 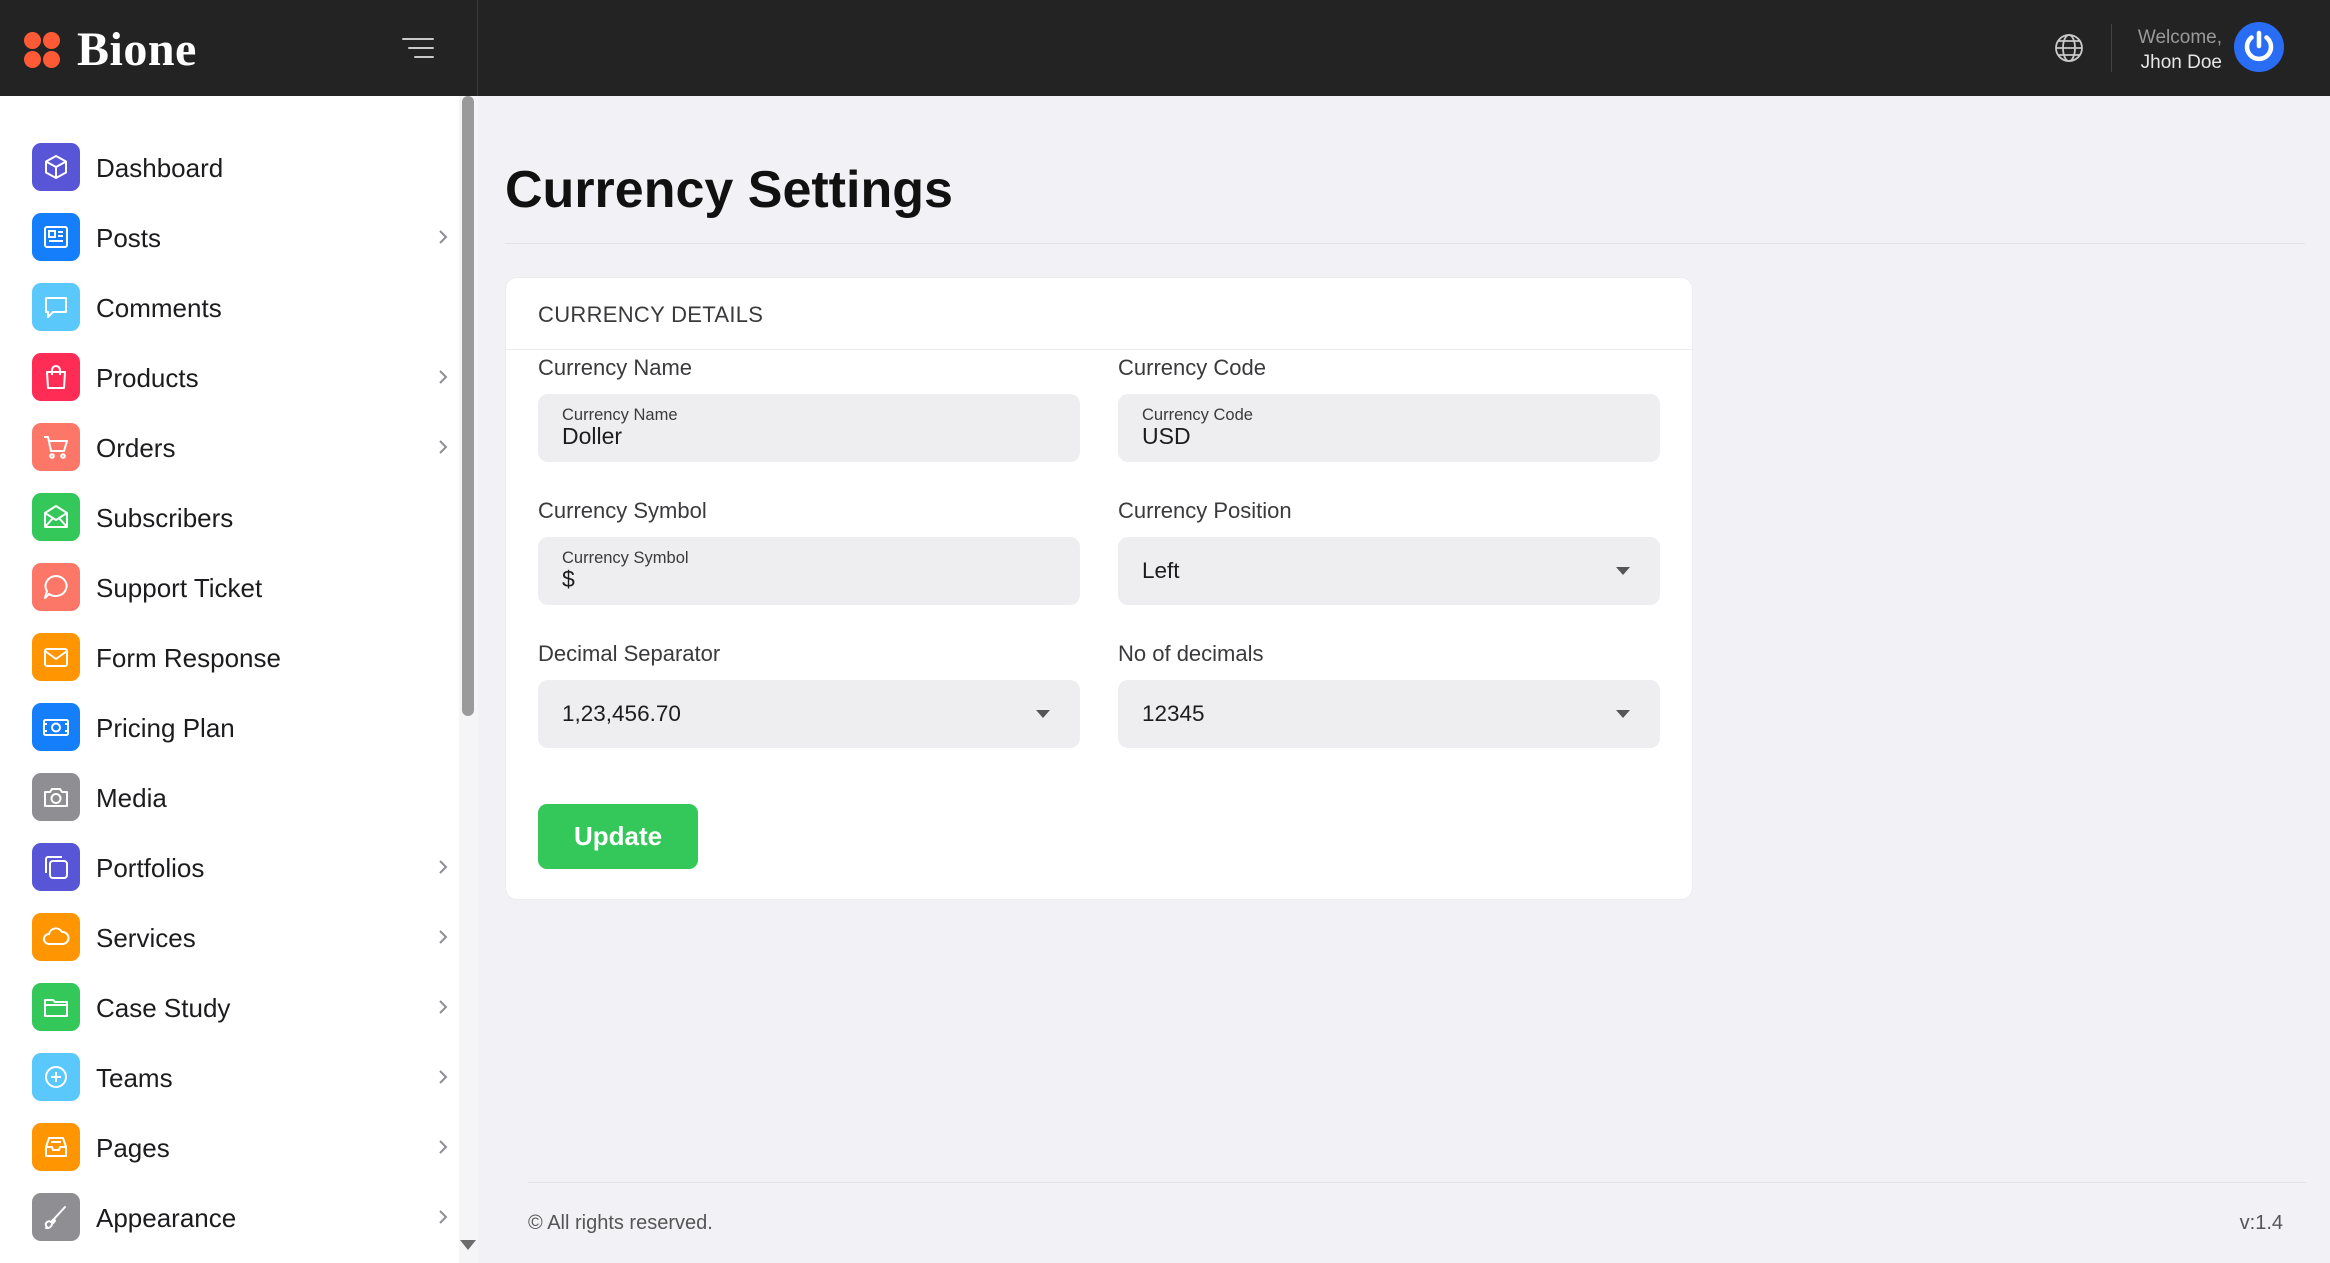 What do you see at coordinates (165, 728) in the screenshot?
I see `sidebar-item-label: Pricing Plan` at bounding box center [165, 728].